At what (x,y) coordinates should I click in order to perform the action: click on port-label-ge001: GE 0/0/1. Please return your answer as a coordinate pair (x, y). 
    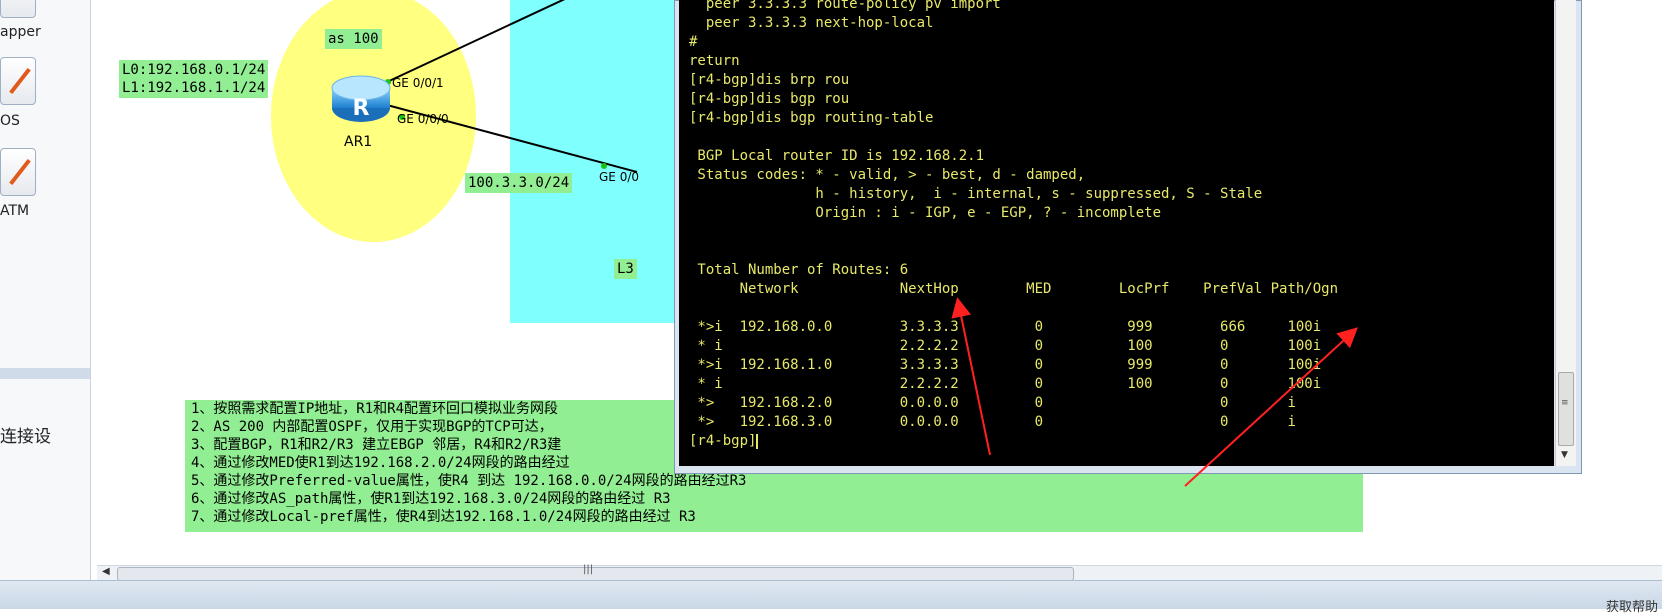
    Looking at the image, I should click on (418, 83).